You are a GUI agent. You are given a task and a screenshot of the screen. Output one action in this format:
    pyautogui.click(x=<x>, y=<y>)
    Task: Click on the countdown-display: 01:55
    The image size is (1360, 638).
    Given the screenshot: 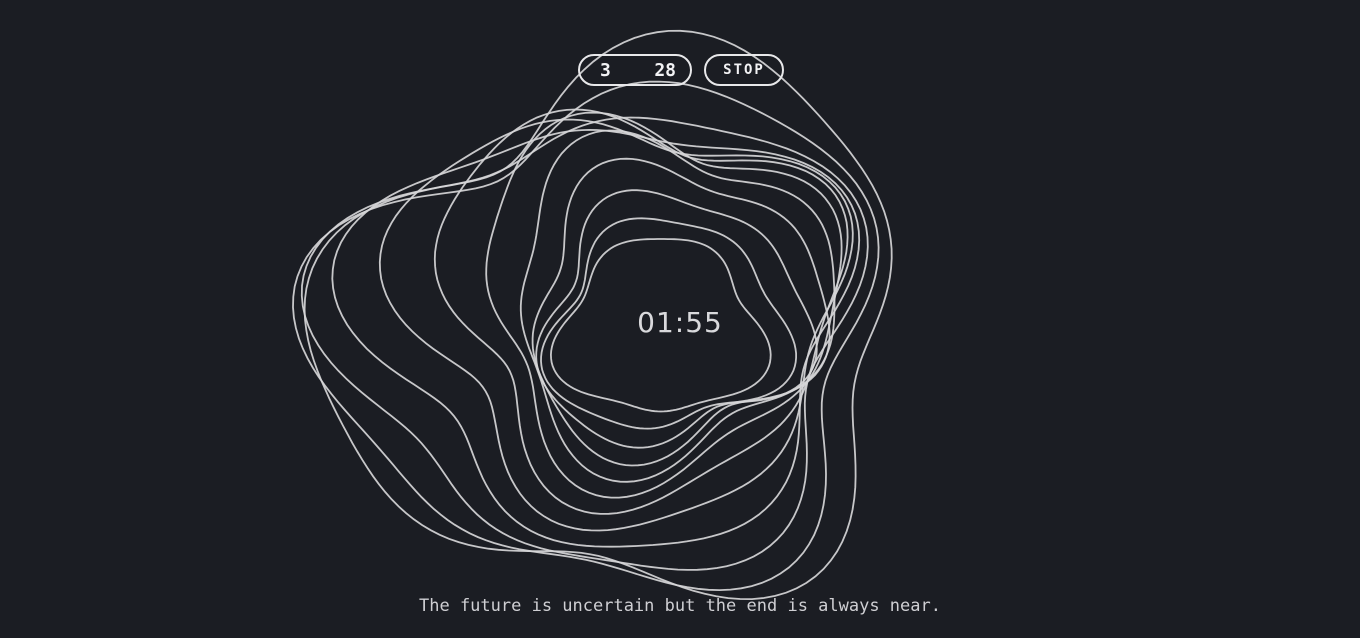 What is the action you would take?
    pyautogui.click(x=680, y=322)
    